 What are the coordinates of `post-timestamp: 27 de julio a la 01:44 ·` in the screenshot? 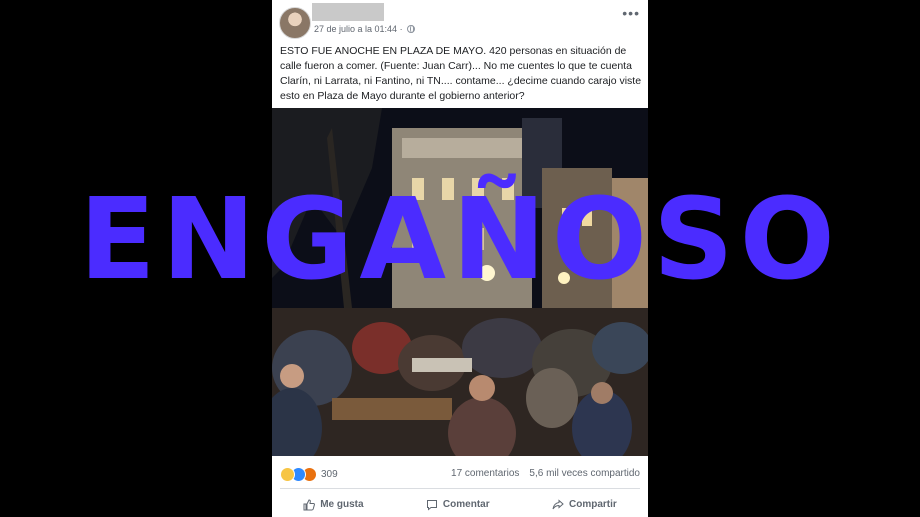 It's located at (358, 29).